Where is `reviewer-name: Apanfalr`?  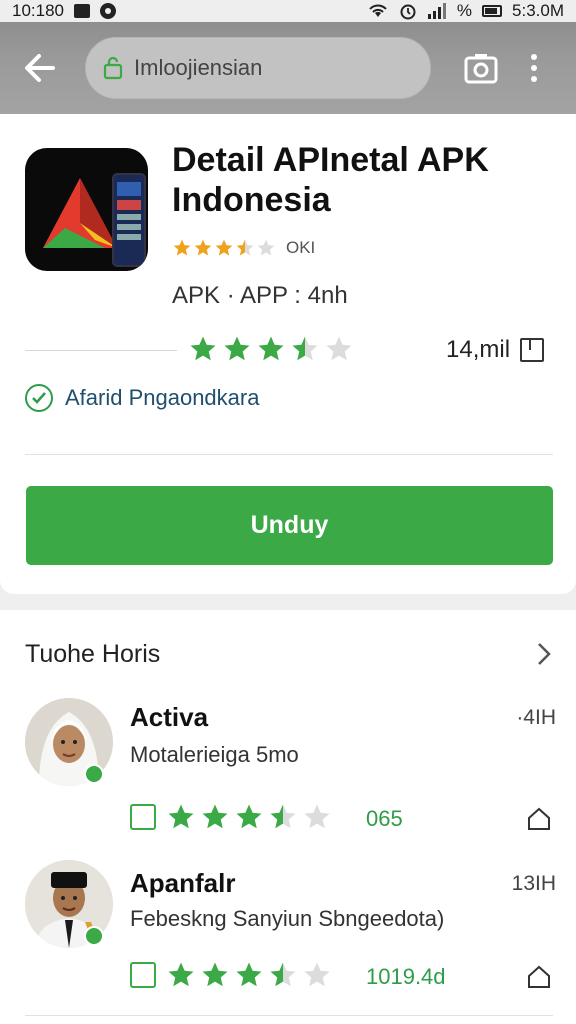 reviewer-name: Apanfalr is located at coordinates (183, 883).